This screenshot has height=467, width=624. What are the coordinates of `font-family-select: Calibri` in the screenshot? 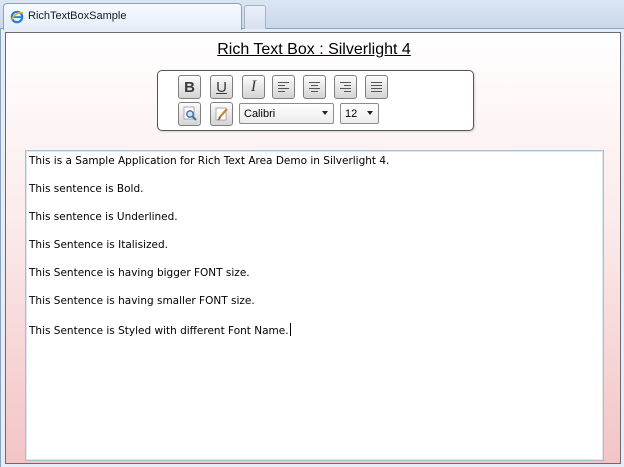 It's located at (286, 113).